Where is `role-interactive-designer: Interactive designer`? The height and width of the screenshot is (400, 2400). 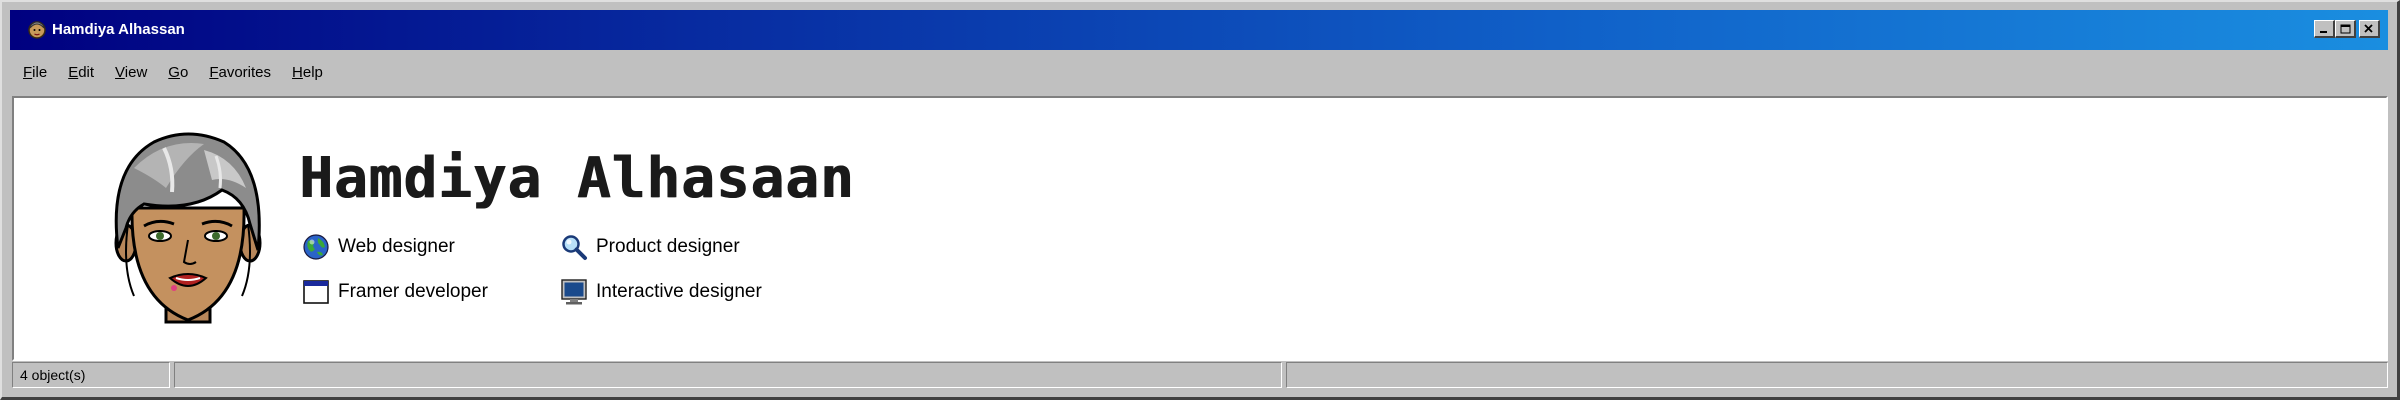 role-interactive-designer: Interactive designer is located at coordinates (661, 292).